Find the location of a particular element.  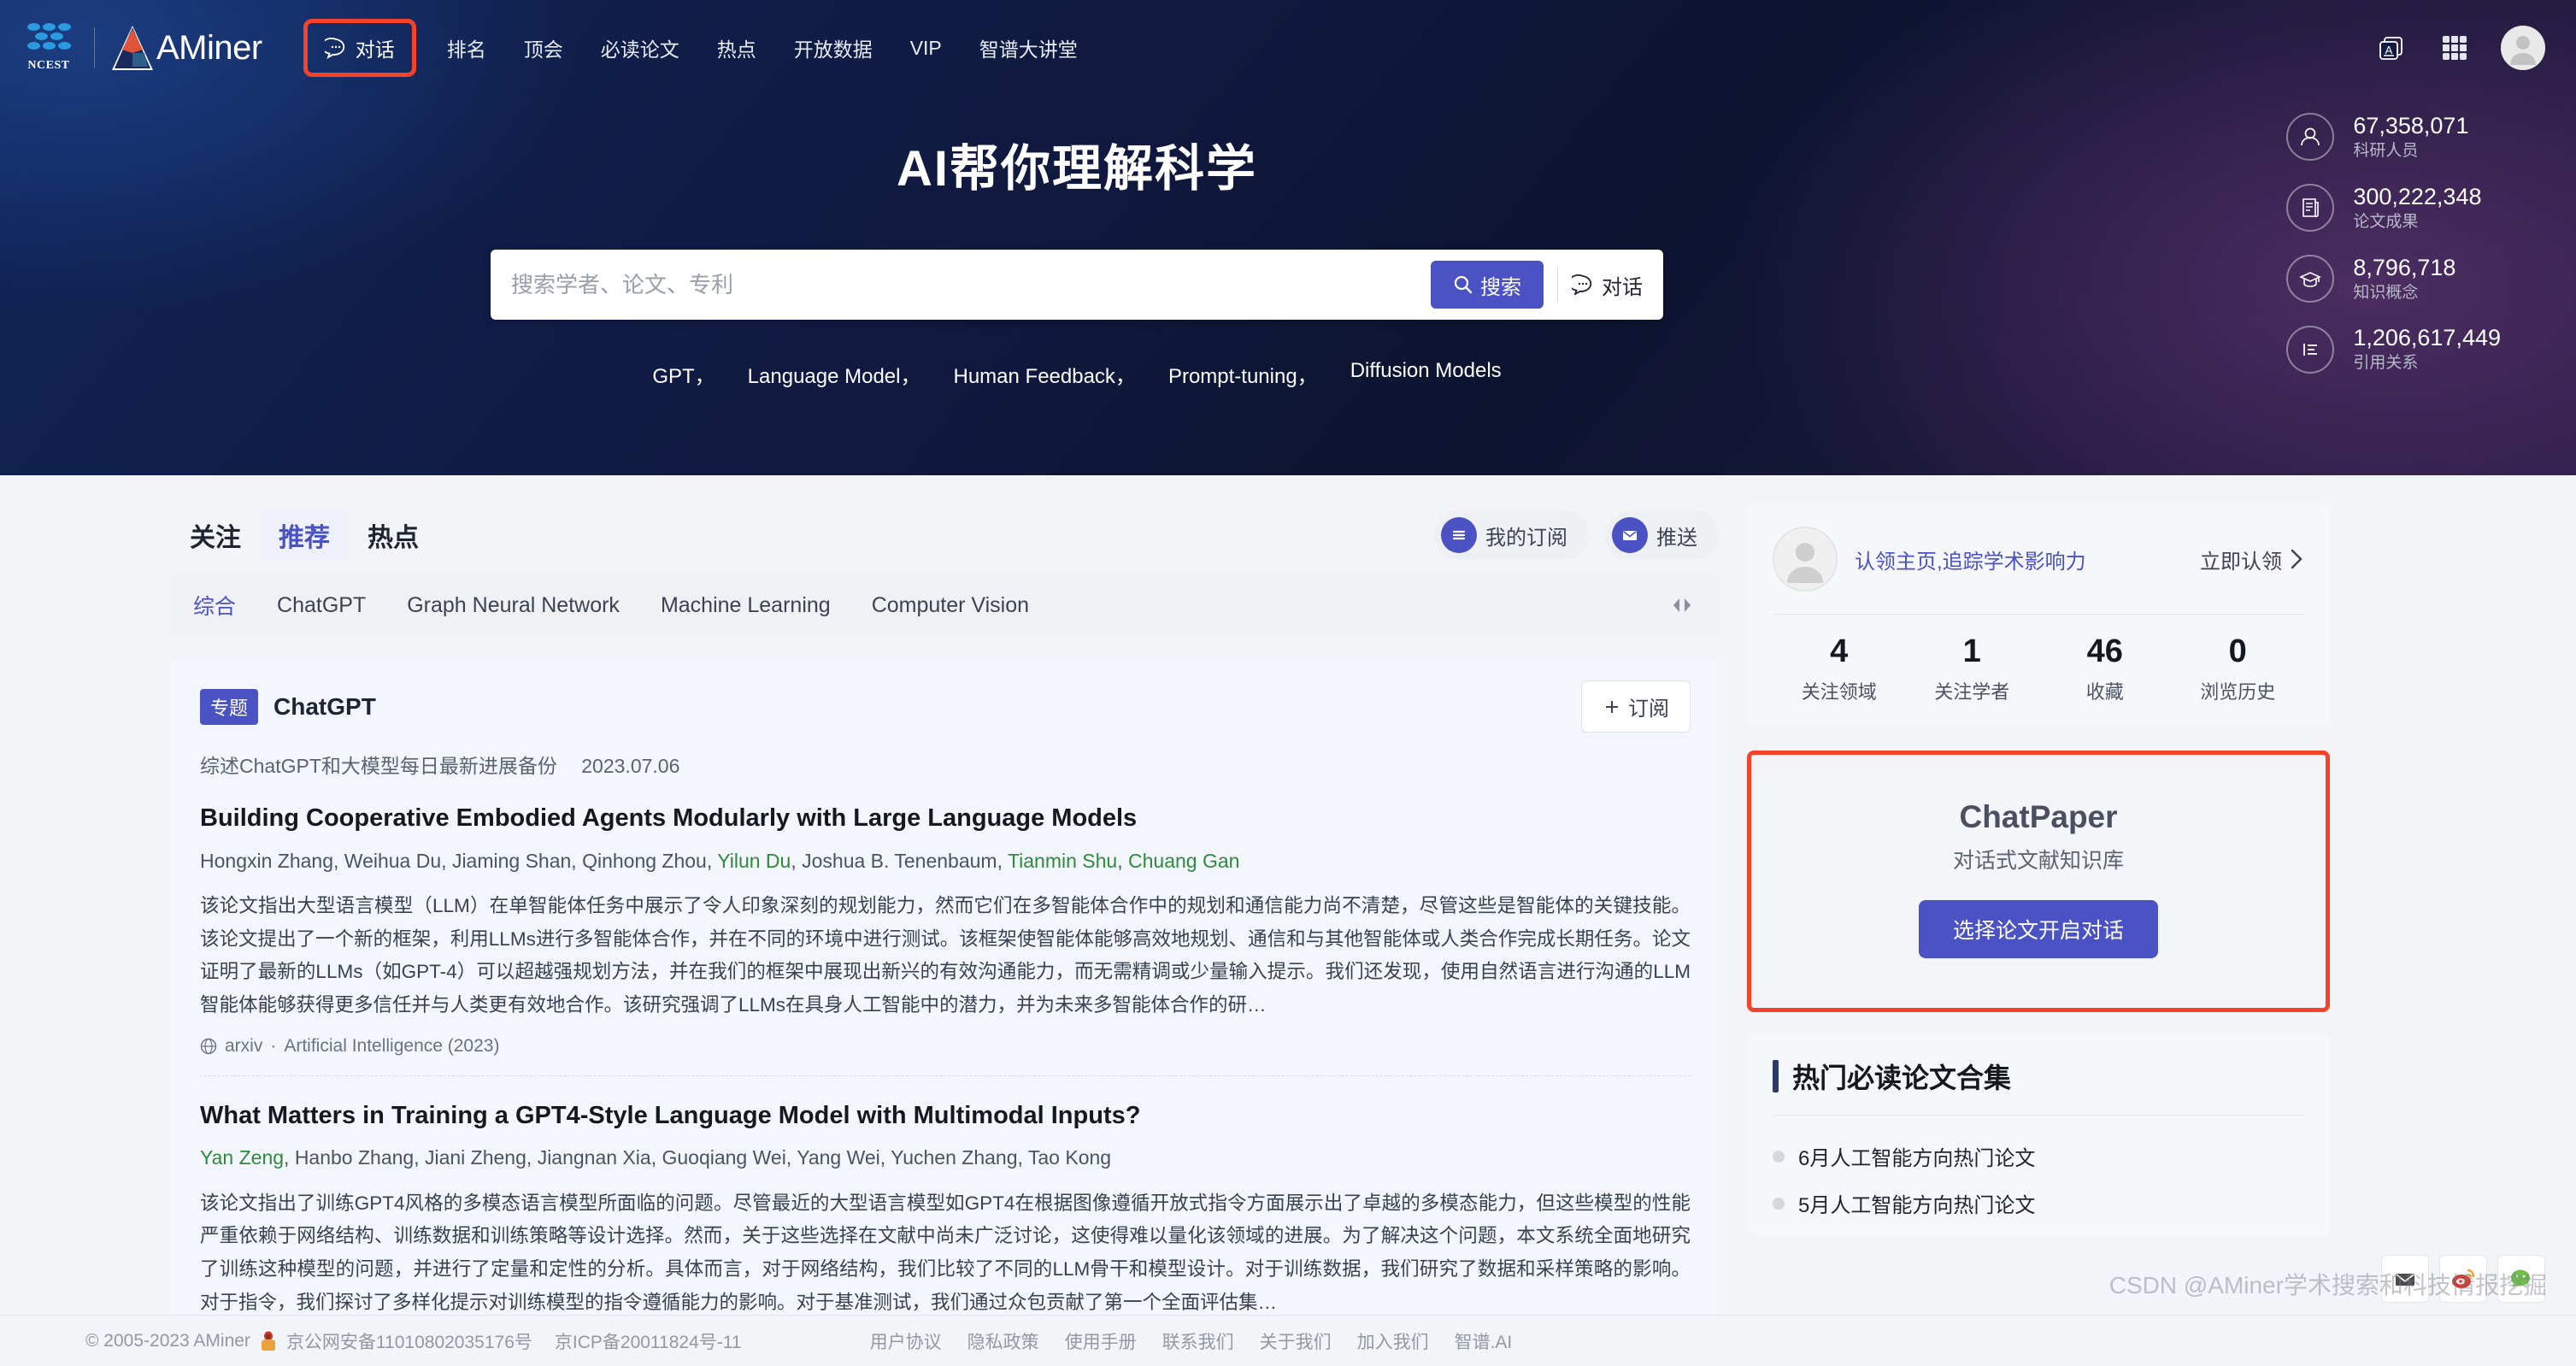

filter-chatgpt: ChatGPT is located at coordinates (321, 605).